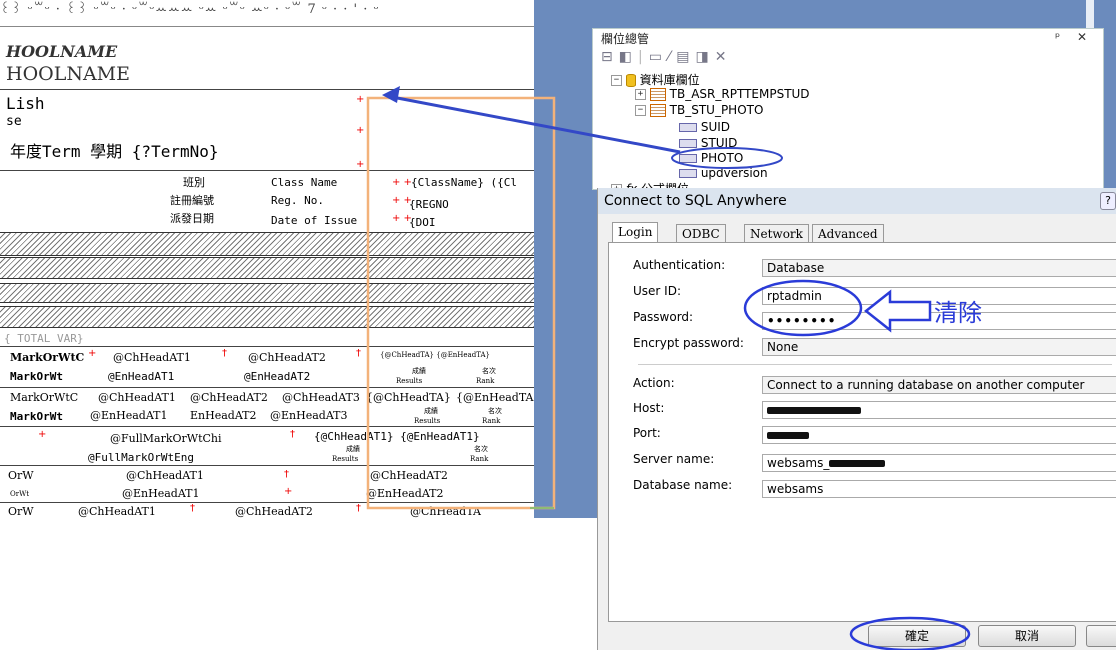 This screenshot has height=650, width=1116. What do you see at coordinates (910, 633) in the screenshot?
I see `ok-button-highlight-ellipse` at bounding box center [910, 633].